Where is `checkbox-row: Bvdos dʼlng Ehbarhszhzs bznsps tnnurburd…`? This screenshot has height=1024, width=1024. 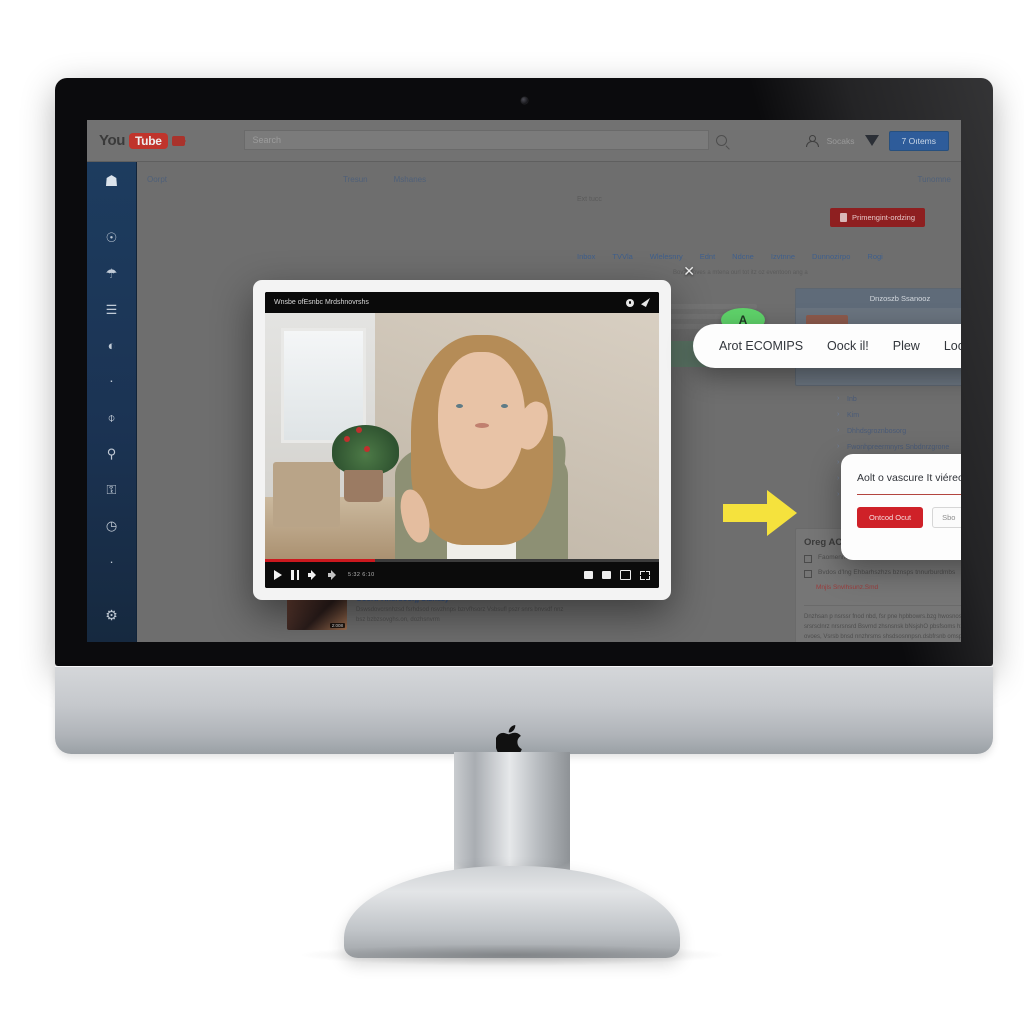
checkbox-row: Bvdos dʼlng Ehbarhszhzs bznsps tnnurburd… is located at coordinates (882, 573).